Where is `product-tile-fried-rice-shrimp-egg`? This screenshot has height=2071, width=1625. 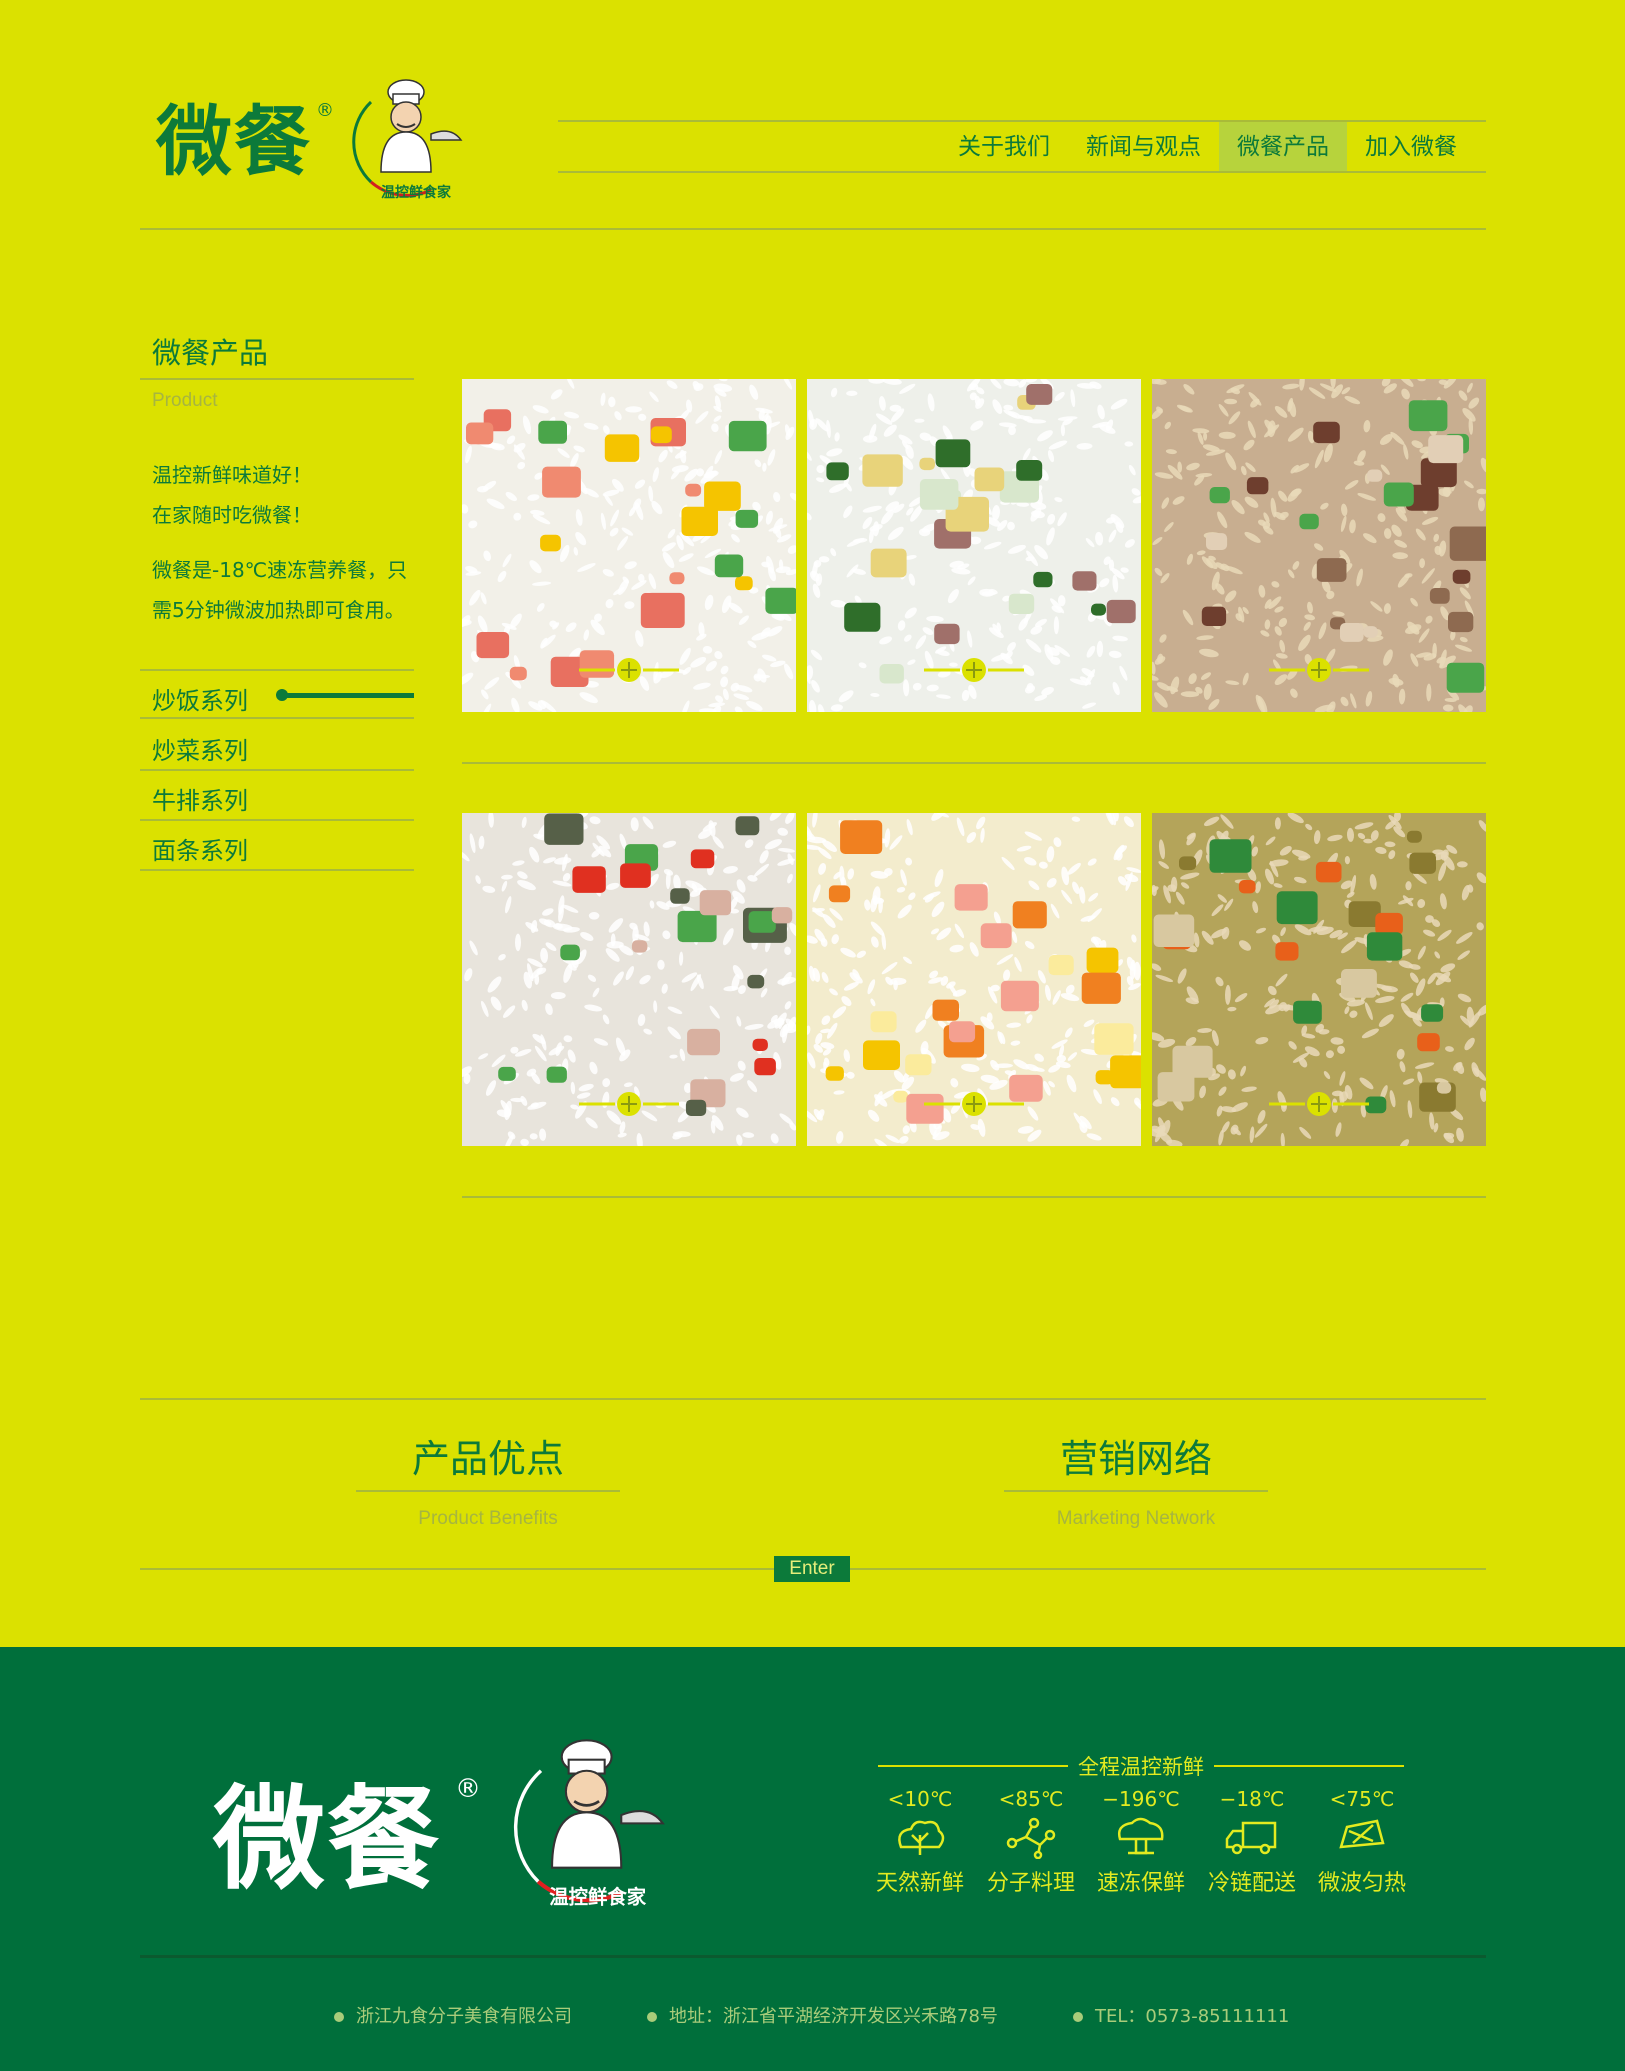 product-tile-fried-rice-shrimp-egg is located at coordinates (974, 979).